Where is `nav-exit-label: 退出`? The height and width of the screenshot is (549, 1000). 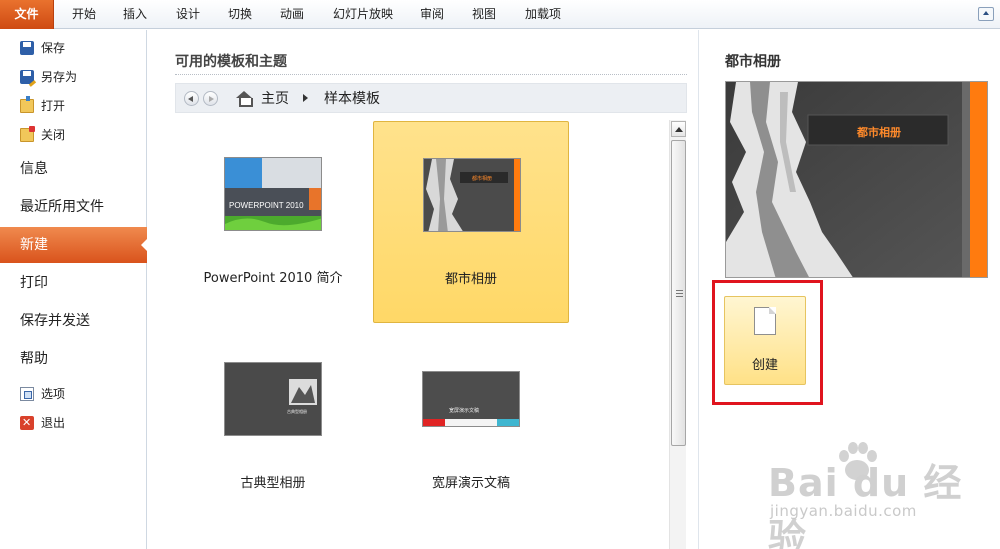 nav-exit-label: 退出 is located at coordinates (53, 423).